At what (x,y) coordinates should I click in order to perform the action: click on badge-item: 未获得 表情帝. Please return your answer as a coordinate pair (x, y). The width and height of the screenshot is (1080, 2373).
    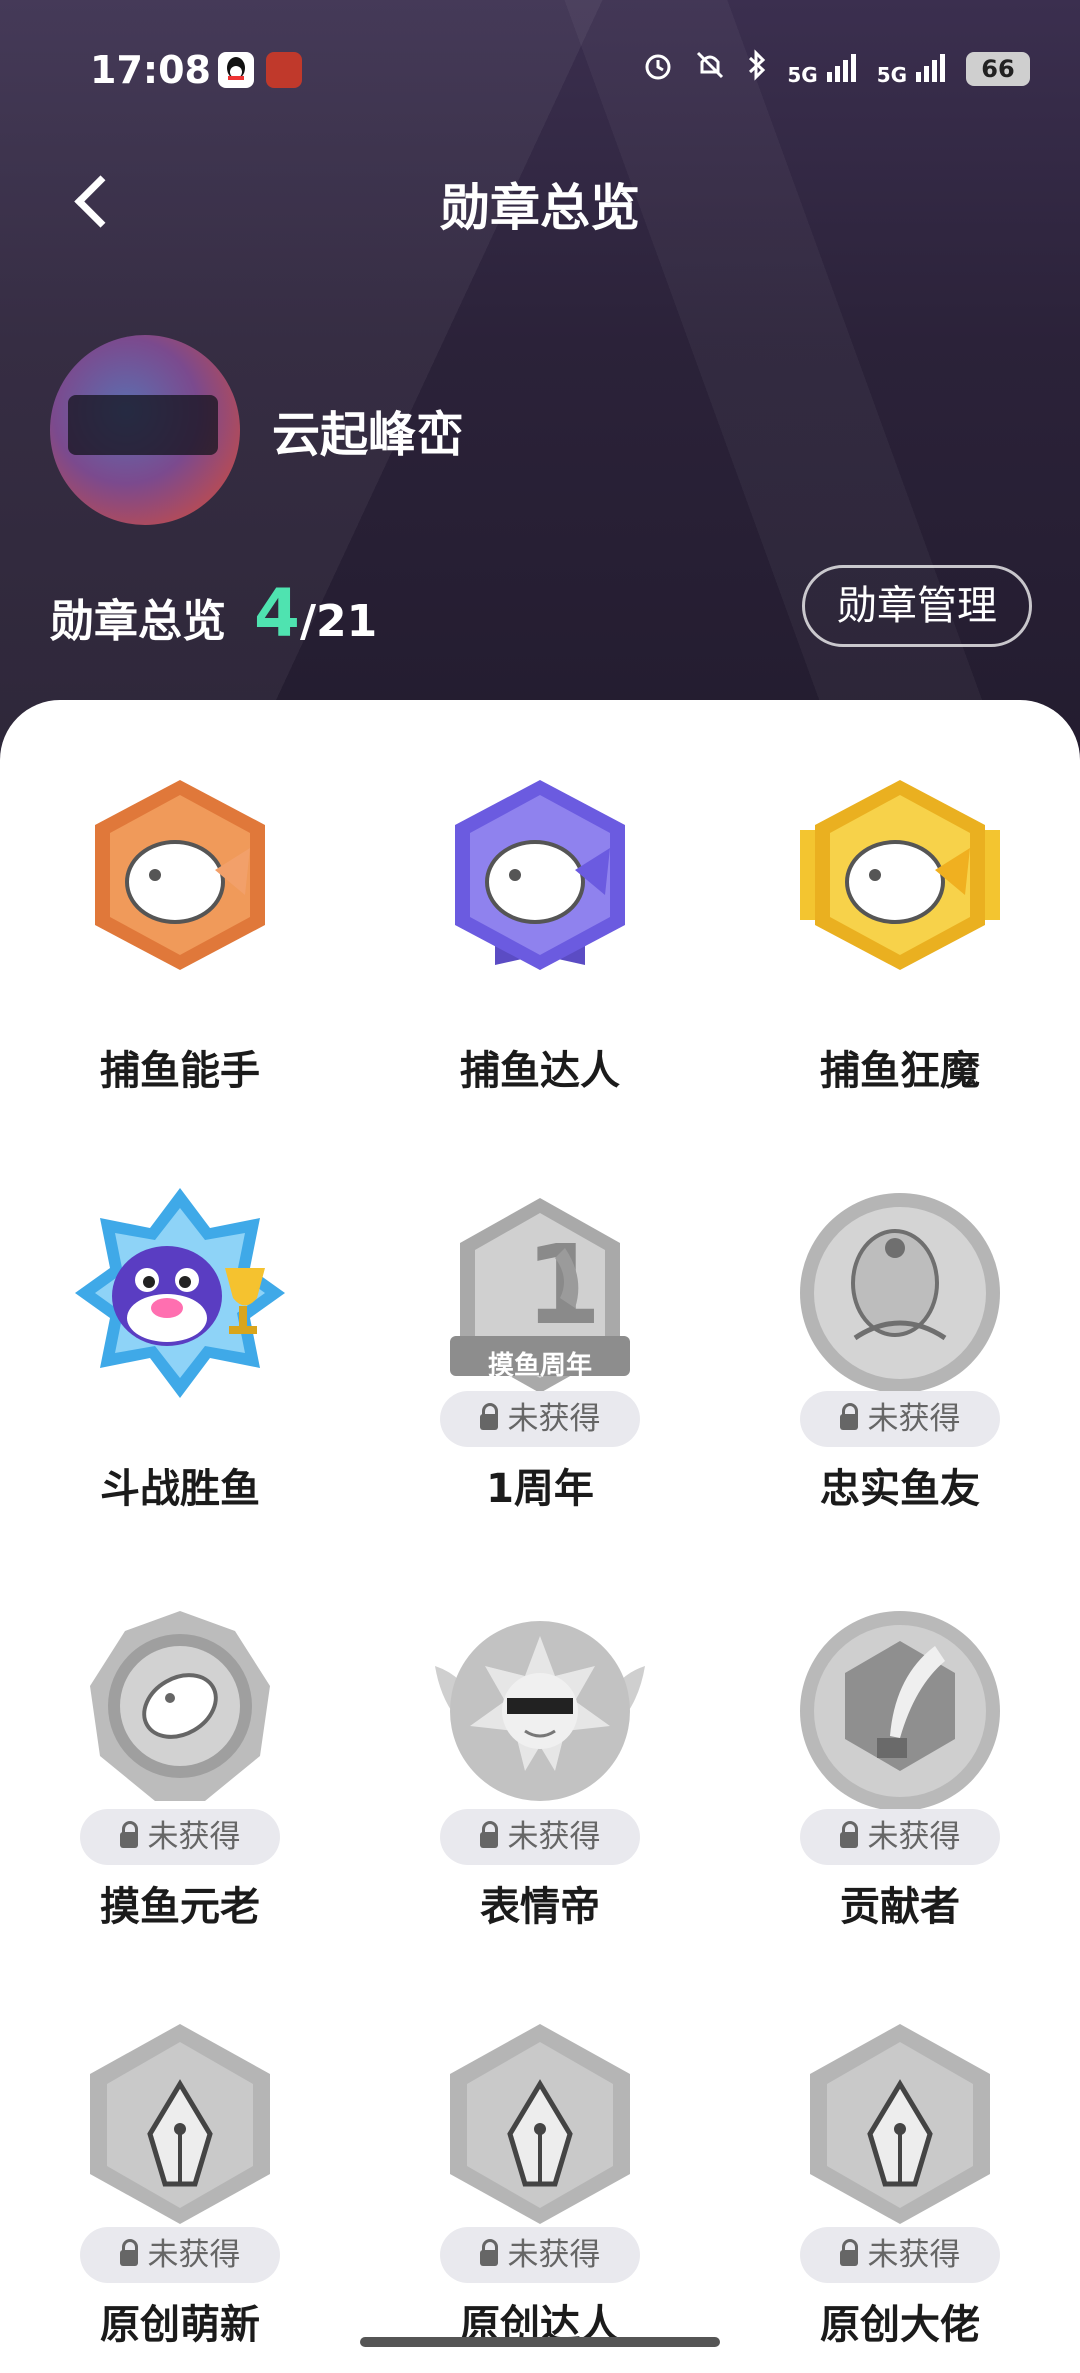
    Looking at the image, I should click on (540, 1815).